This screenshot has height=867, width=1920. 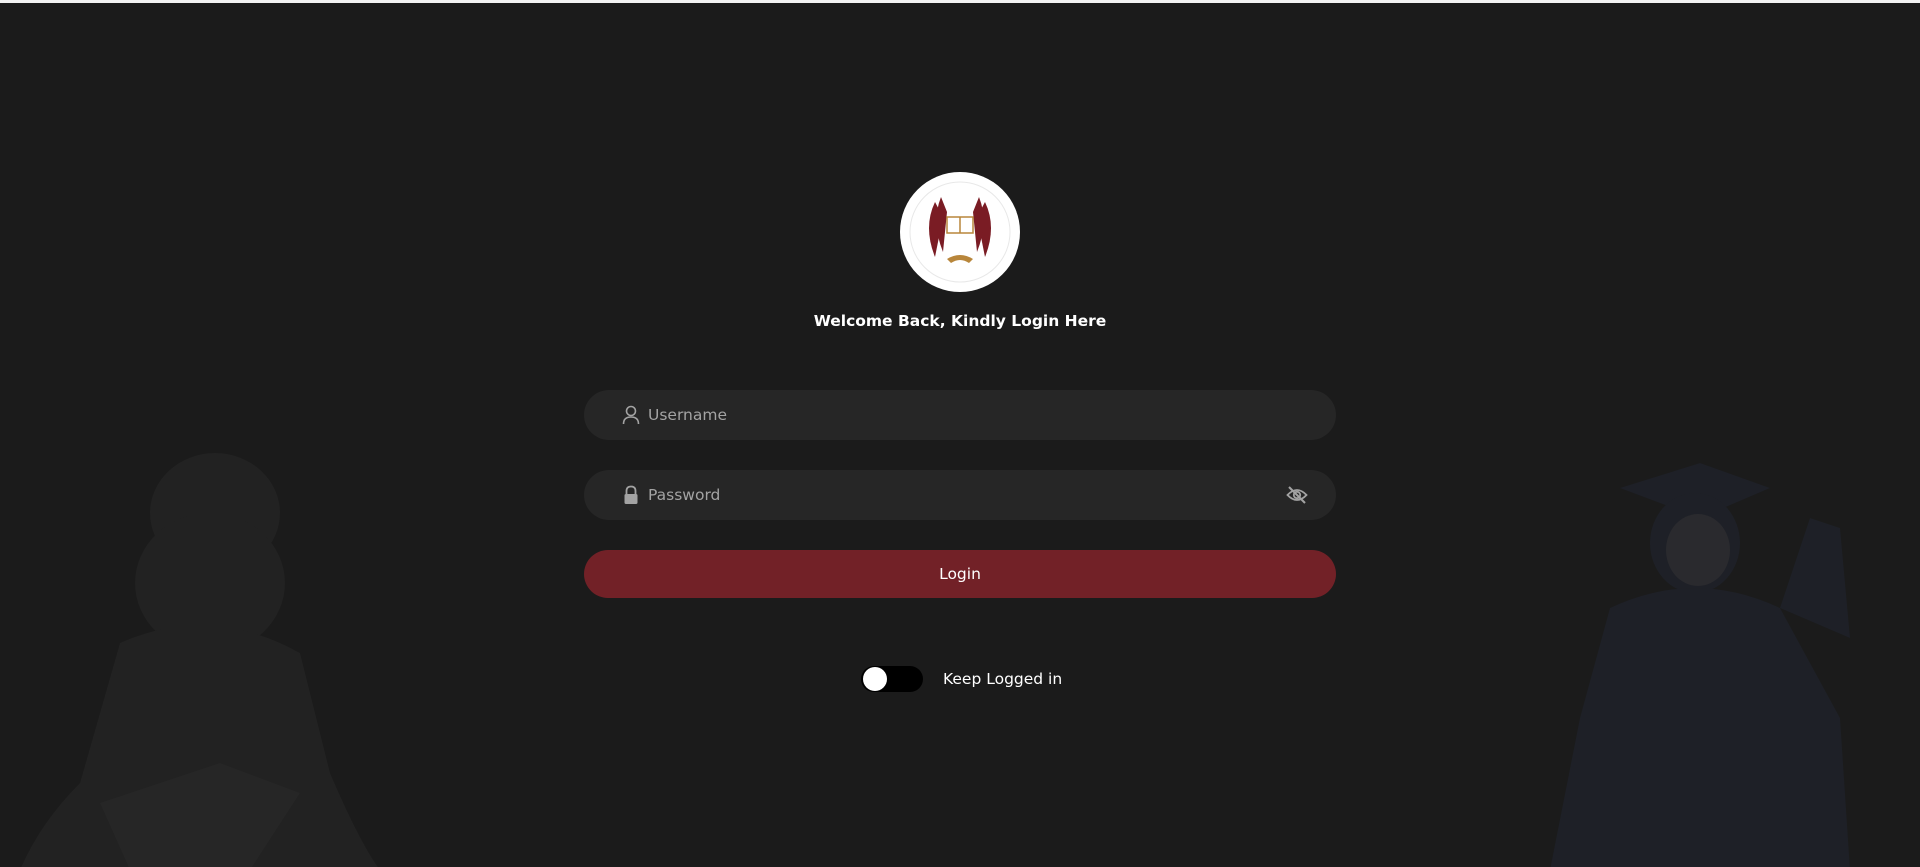 I want to click on password-input, so click(x=948, y=495).